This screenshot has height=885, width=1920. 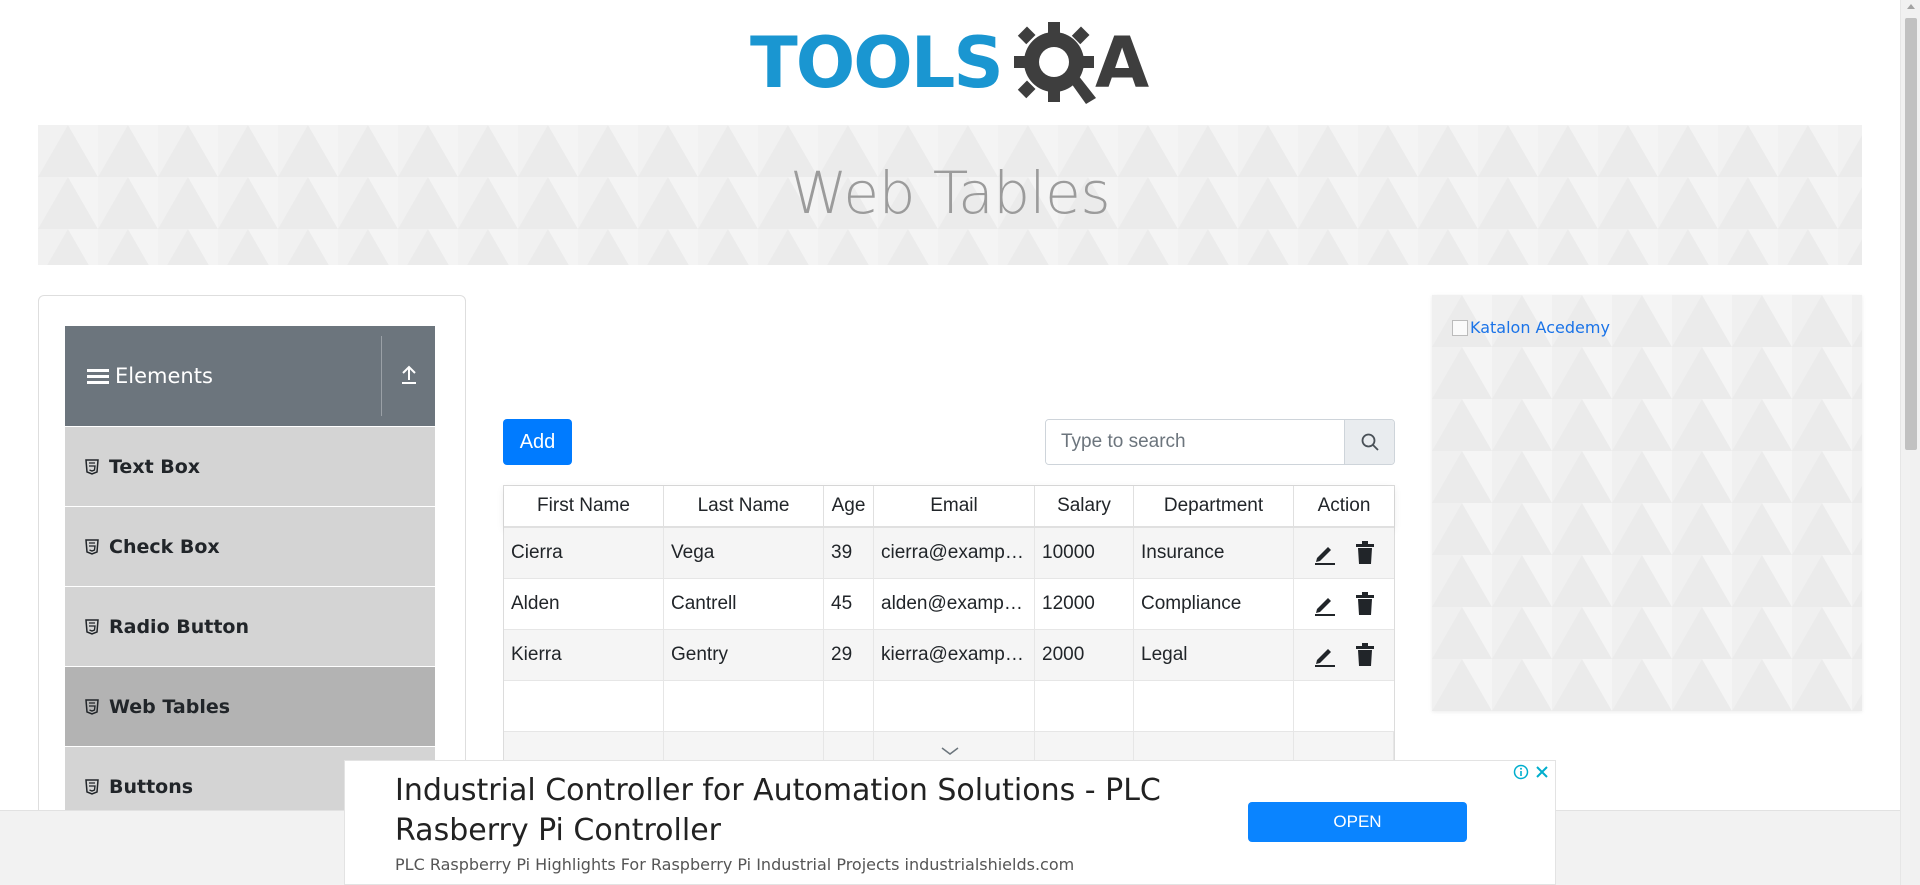 What do you see at coordinates (1084, 604) in the screenshot?
I see `table-cell: 12000` at bounding box center [1084, 604].